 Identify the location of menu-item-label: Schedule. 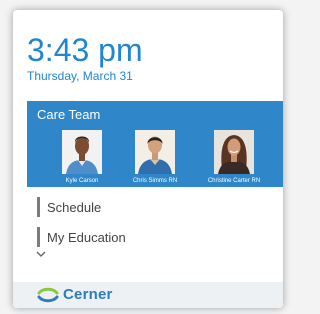
(74, 207).